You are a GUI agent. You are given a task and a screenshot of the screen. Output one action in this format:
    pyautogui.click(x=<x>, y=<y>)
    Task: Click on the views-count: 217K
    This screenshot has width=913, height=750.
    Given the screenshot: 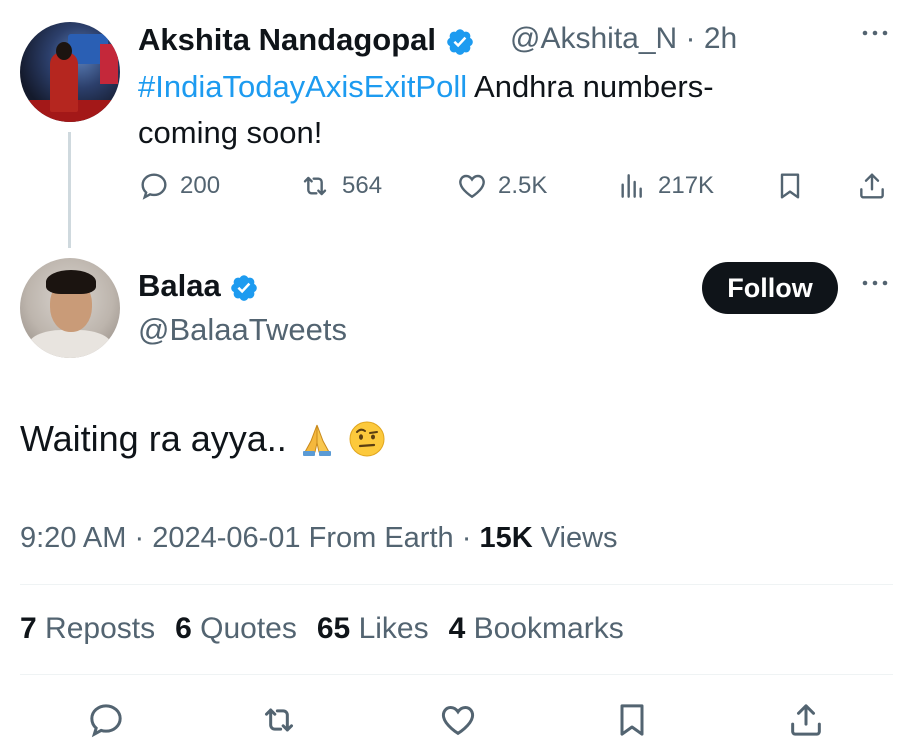 What is the action you would take?
    pyautogui.click(x=686, y=185)
    